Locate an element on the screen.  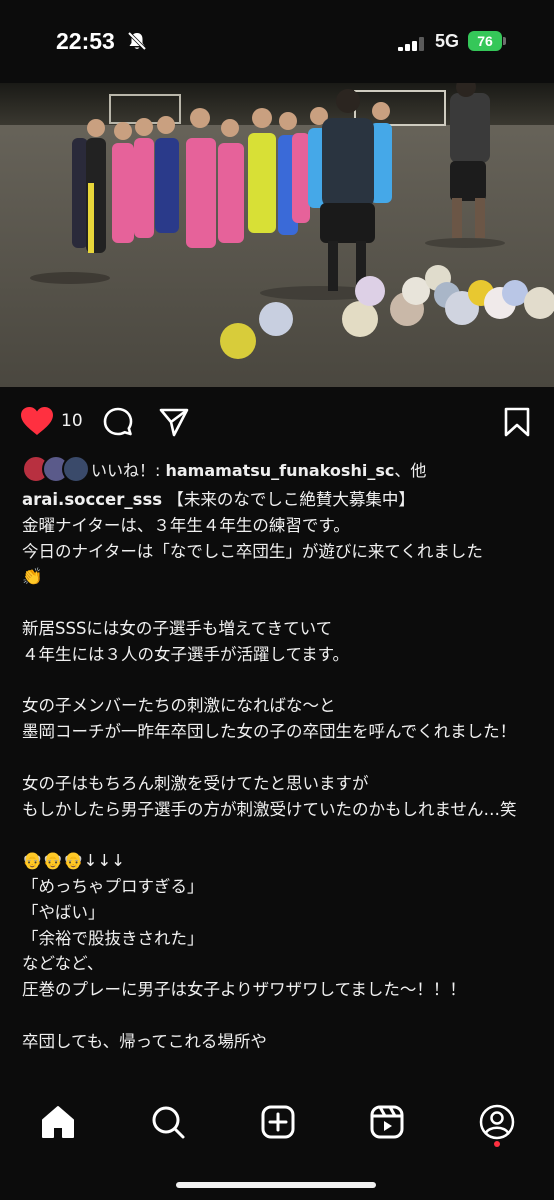
caption-line: 今日のナイターは「なでしこ卒団生」が遊びに来てくれました is located at coordinates (252, 551).